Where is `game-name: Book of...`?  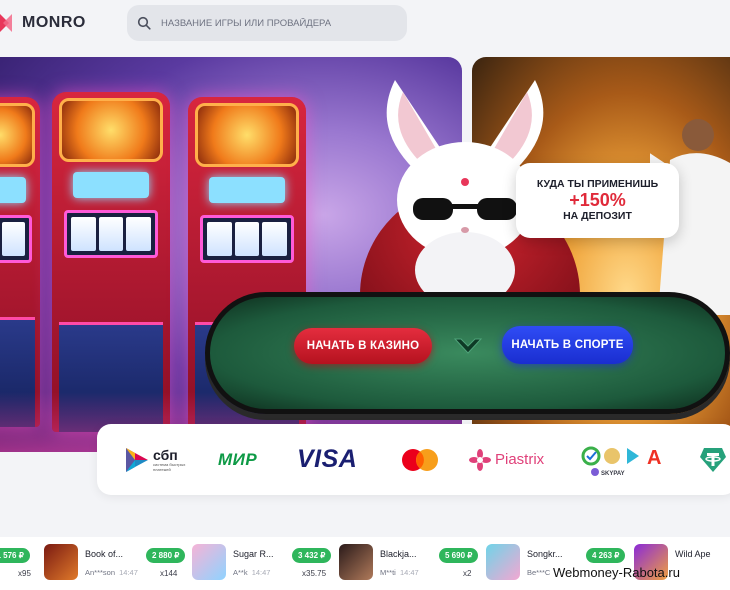 game-name: Book of... is located at coordinates (104, 554).